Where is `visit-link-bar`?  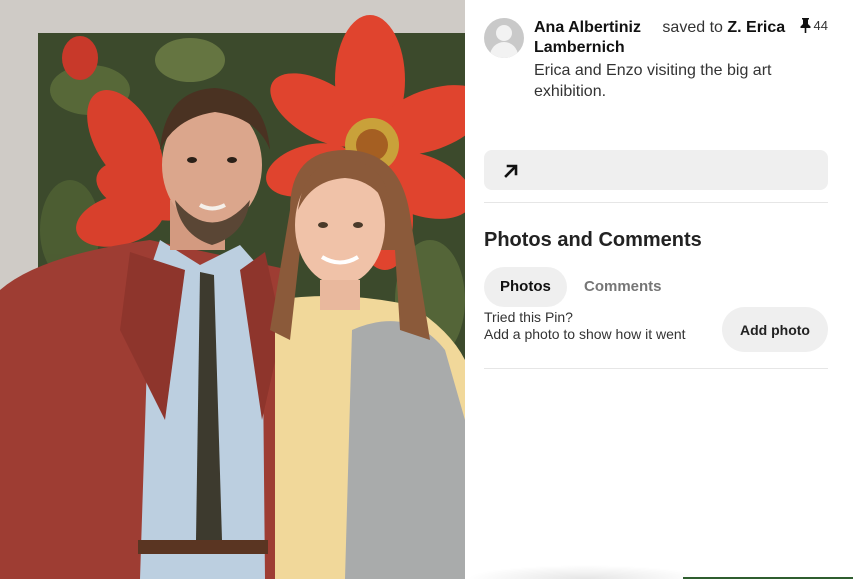 visit-link-bar is located at coordinates (656, 170).